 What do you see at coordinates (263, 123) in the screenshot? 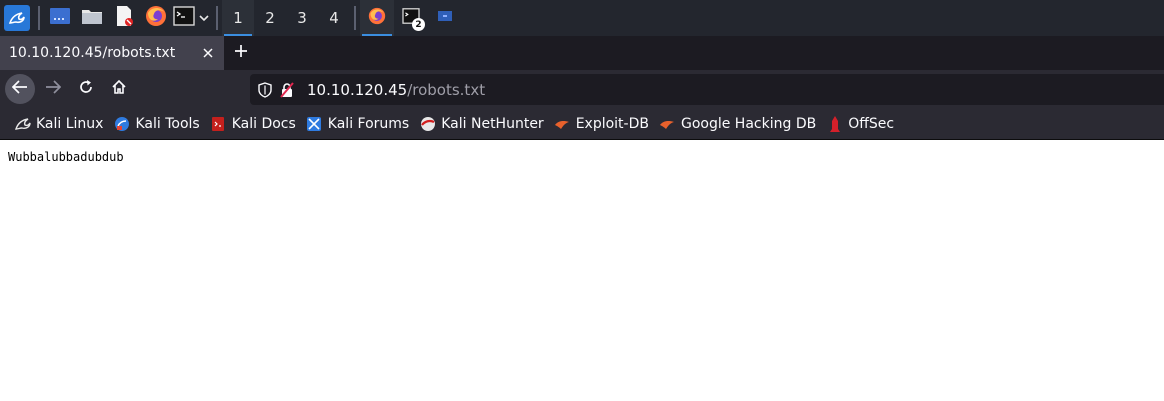
I see `bookmark-label: Kali Docs` at bounding box center [263, 123].